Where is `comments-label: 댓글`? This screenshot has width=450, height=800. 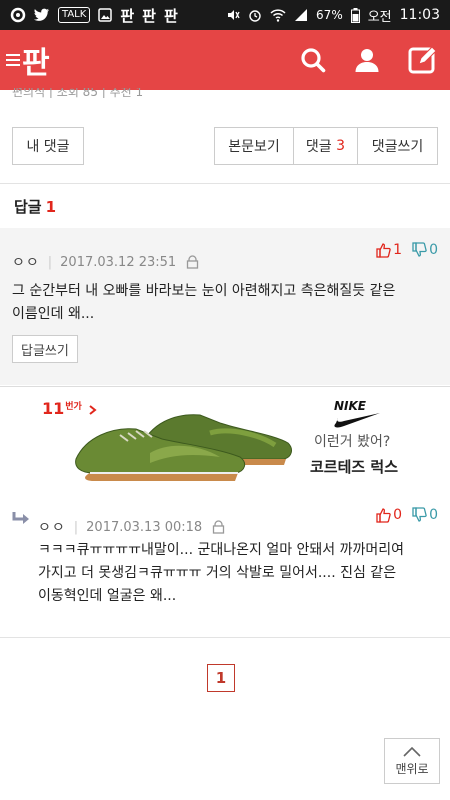
comments-label: 댓글 is located at coordinates (318, 147).